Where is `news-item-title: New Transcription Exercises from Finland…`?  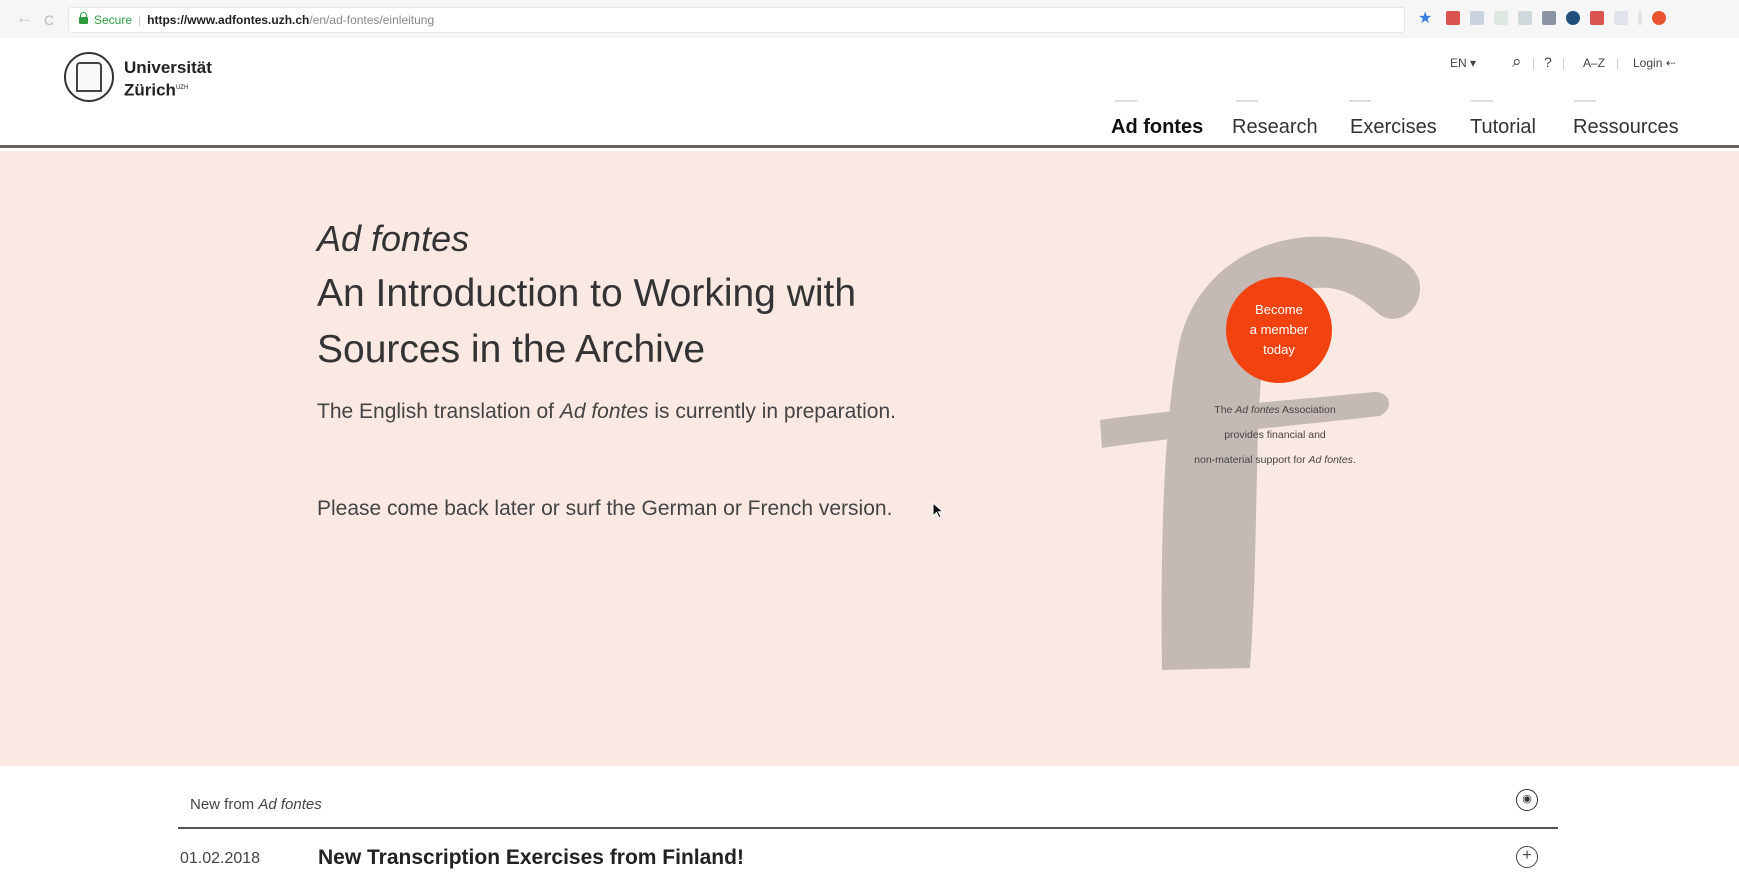 news-item-title: New Transcription Exercises from Finland… is located at coordinates (531, 858).